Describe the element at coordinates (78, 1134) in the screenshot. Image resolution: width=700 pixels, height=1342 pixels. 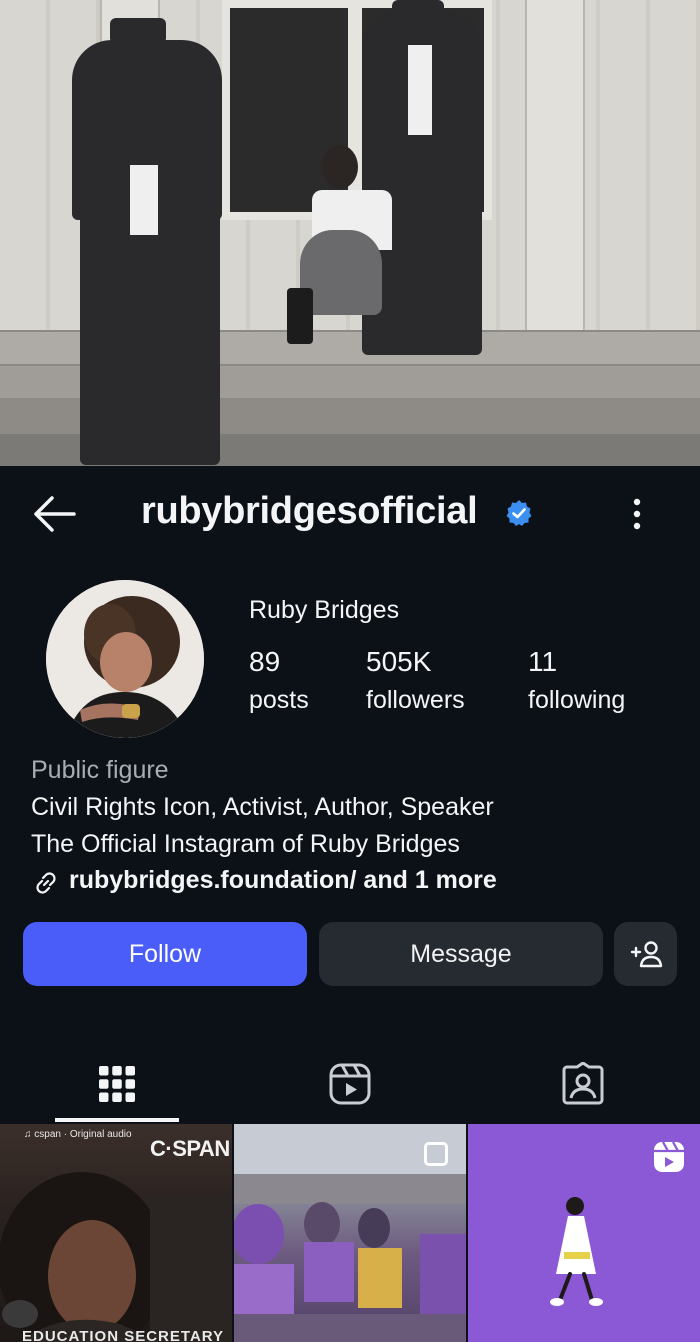
I see `audio-label: ♫ cspan · Original audio` at that location.